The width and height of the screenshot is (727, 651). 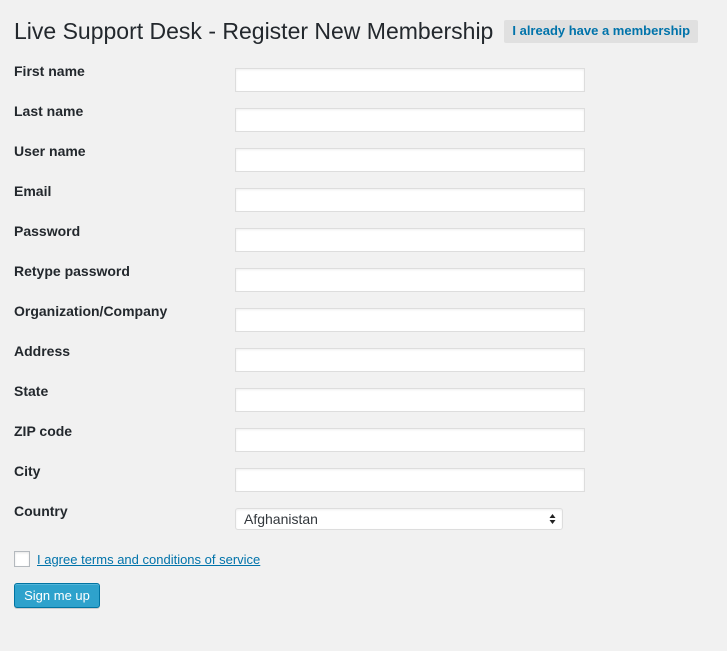 What do you see at coordinates (410, 120) in the screenshot?
I see `last-name-input` at bounding box center [410, 120].